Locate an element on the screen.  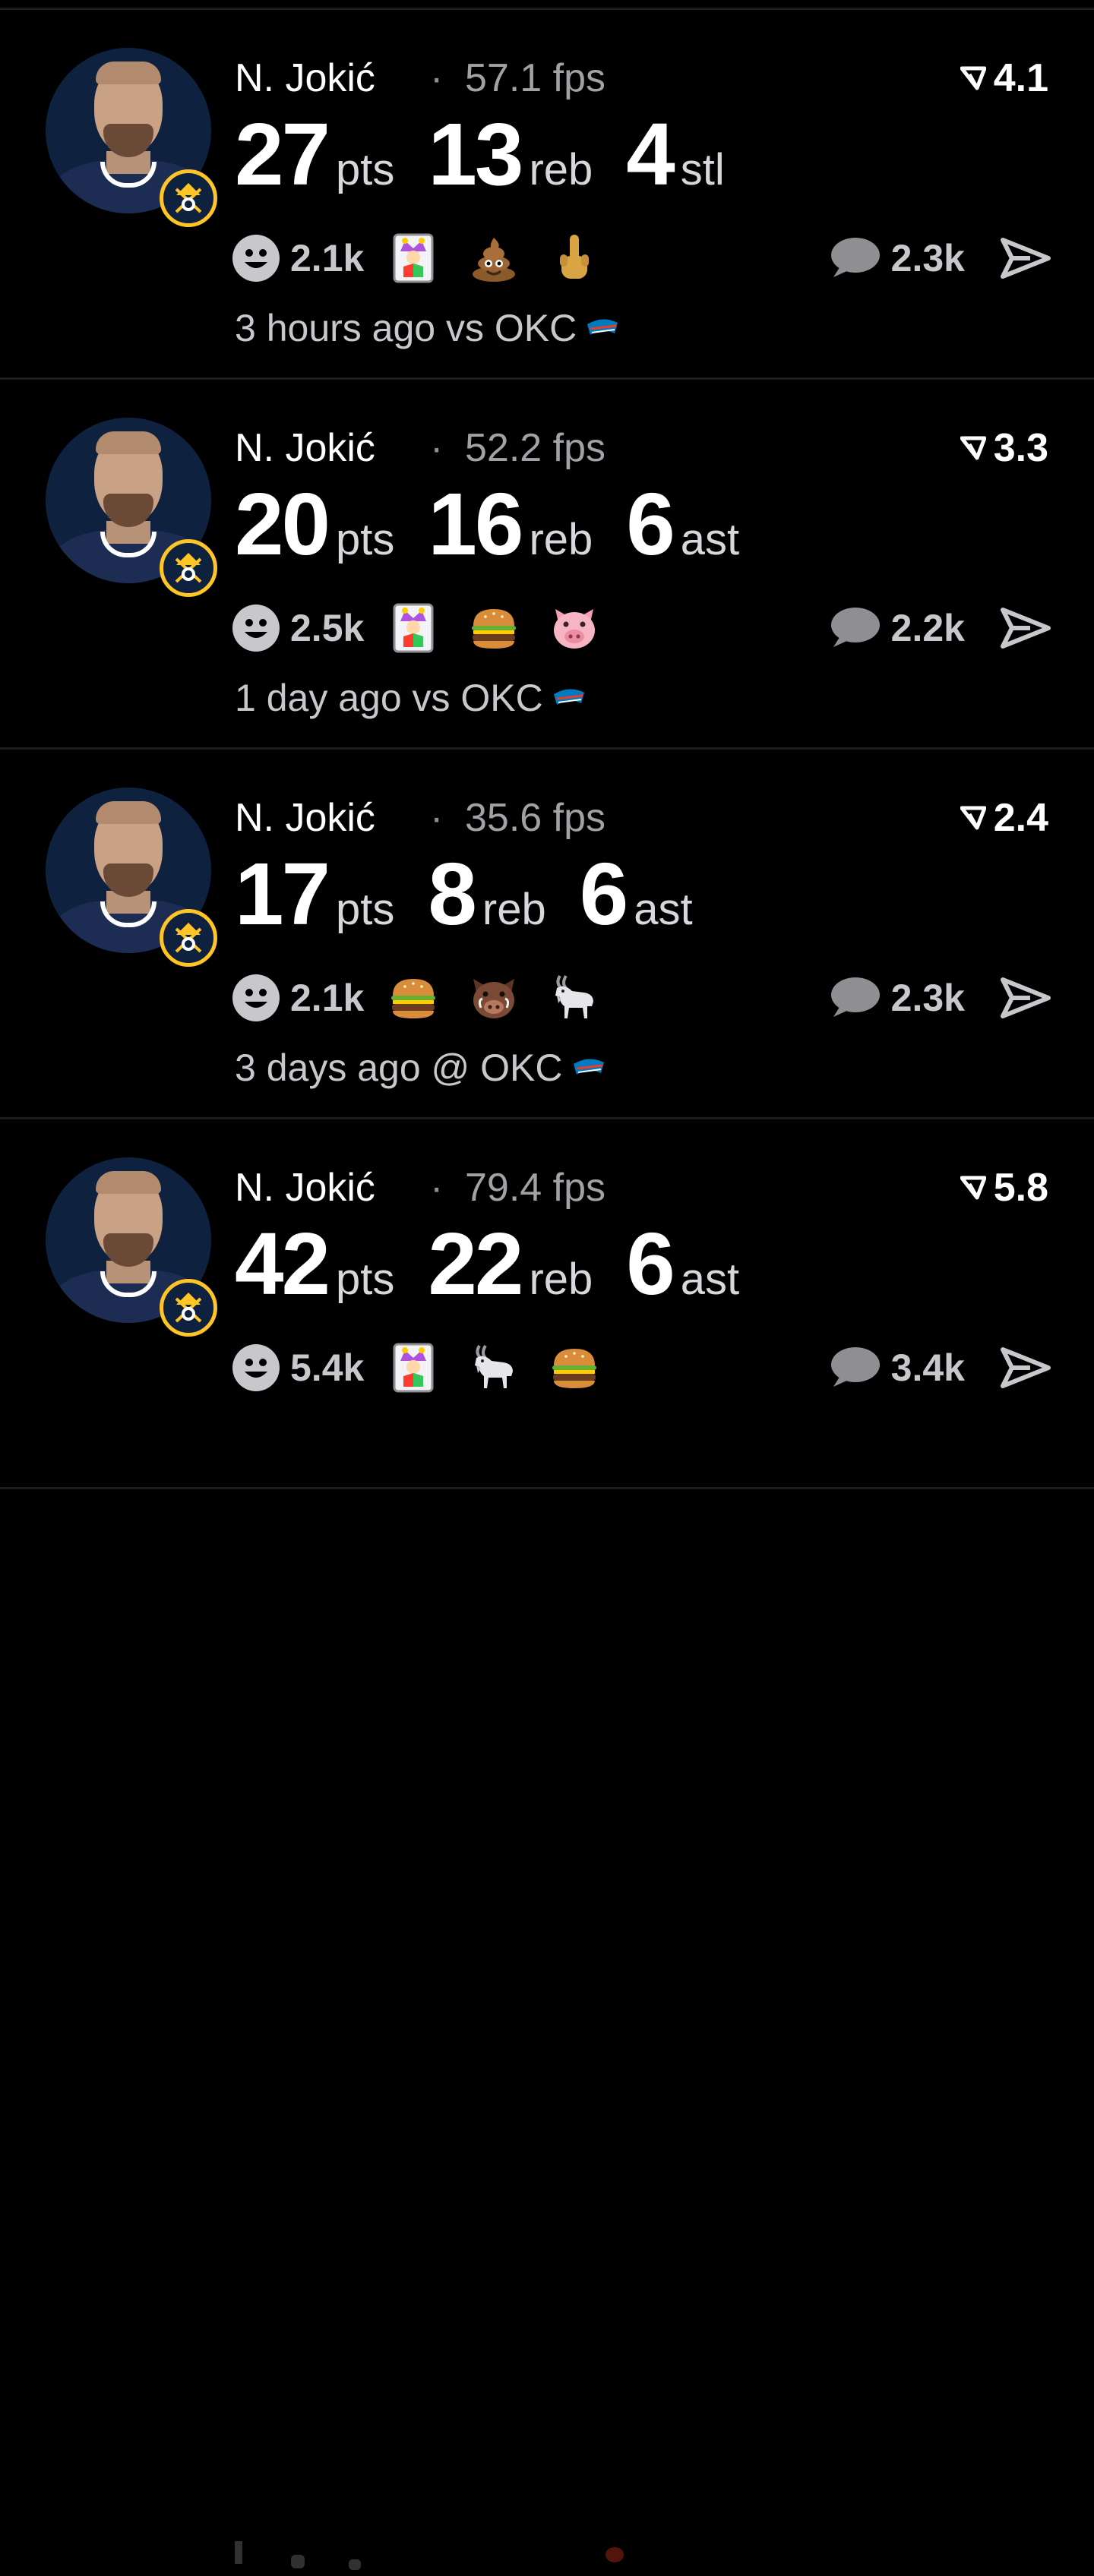
stat-ast: 6 ast is located at coordinates (682, 1264).